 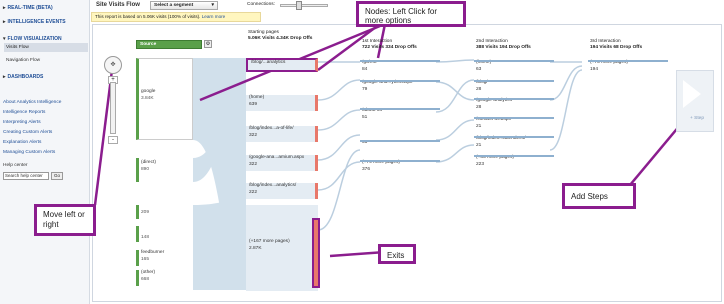 I want to click on source-node: 209, so click(x=164, y=212).